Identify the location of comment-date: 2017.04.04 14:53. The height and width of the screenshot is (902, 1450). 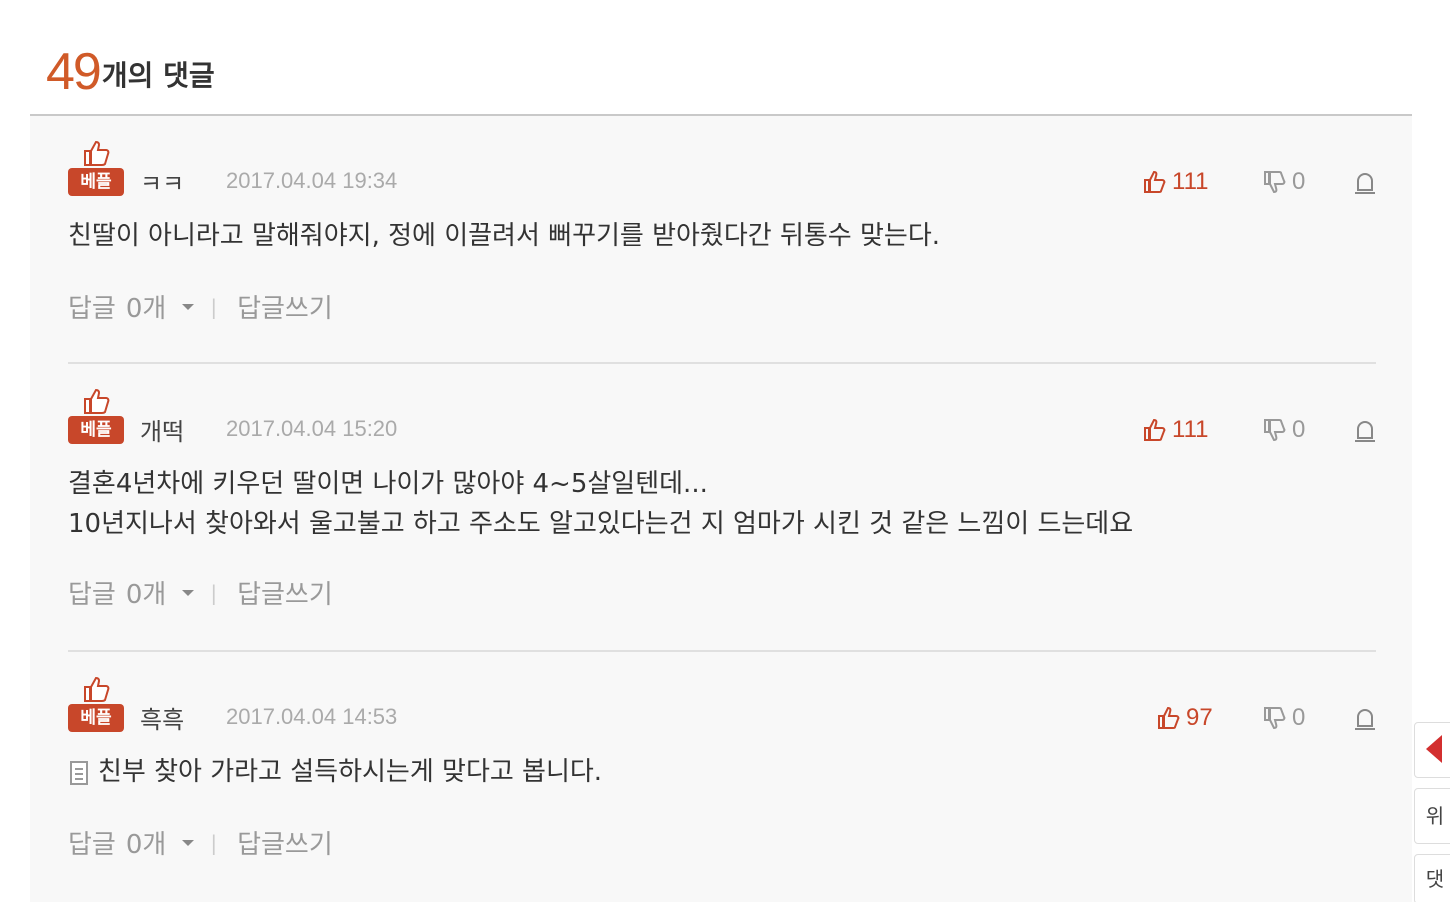
(312, 716).